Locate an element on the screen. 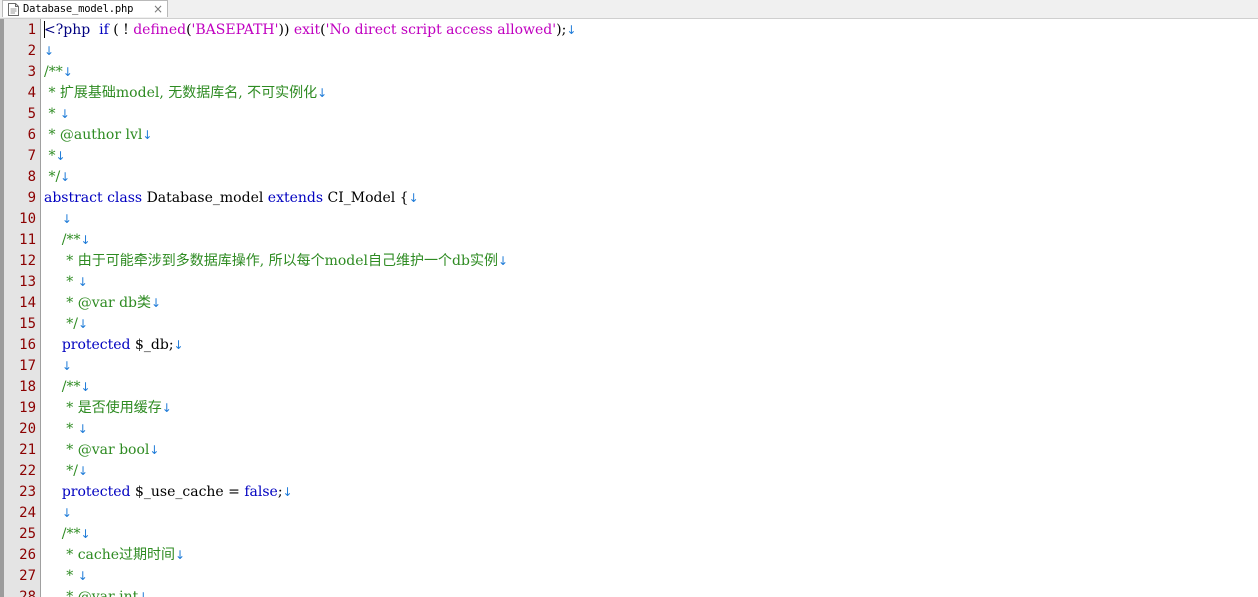  code-line: 25 /**↓ is located at coordinates (629, 534).